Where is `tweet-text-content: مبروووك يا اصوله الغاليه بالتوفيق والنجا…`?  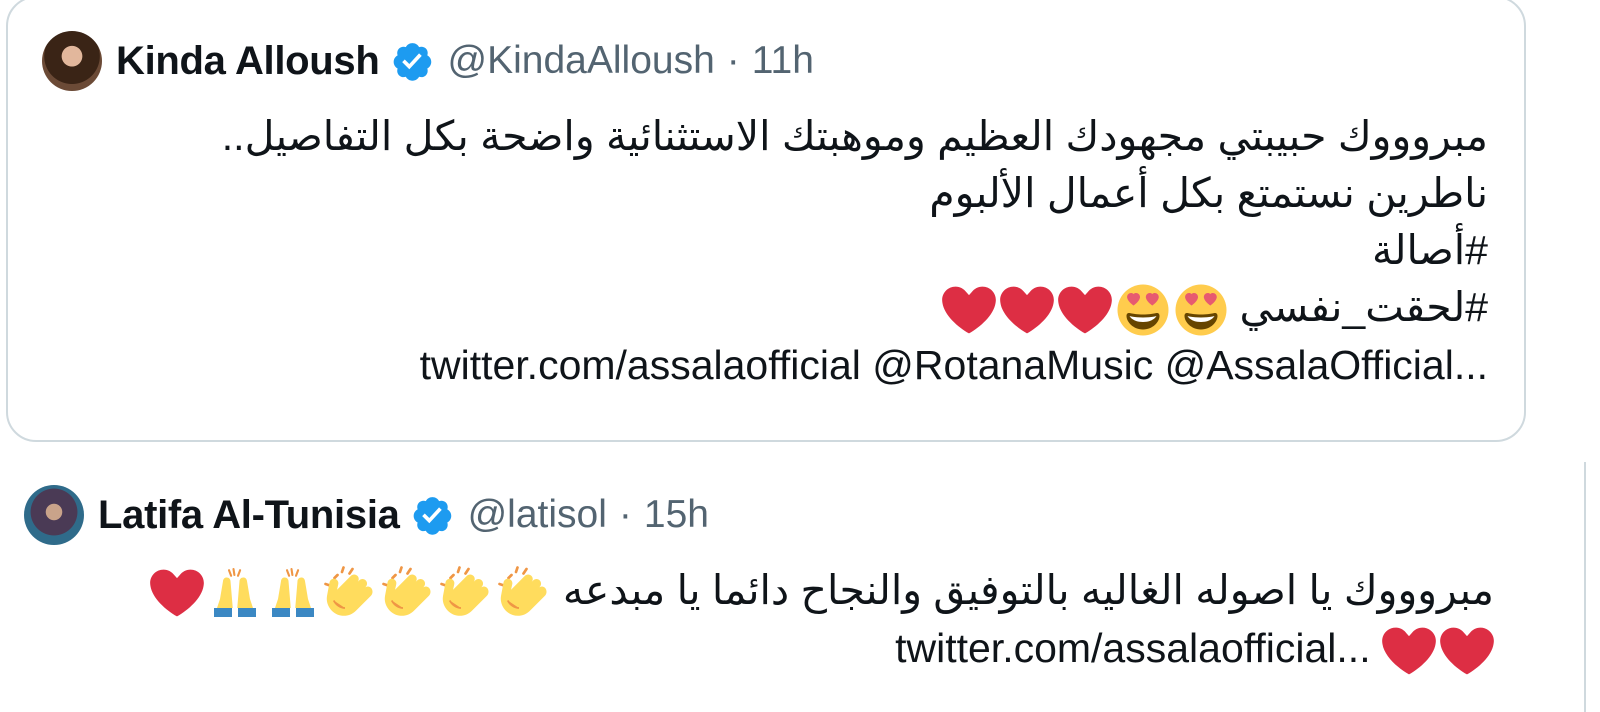
tweet-text-content: مبروووك يا اصوله الغاليه بالتوفيق والنجا… is located at coordinates (1028, 590).